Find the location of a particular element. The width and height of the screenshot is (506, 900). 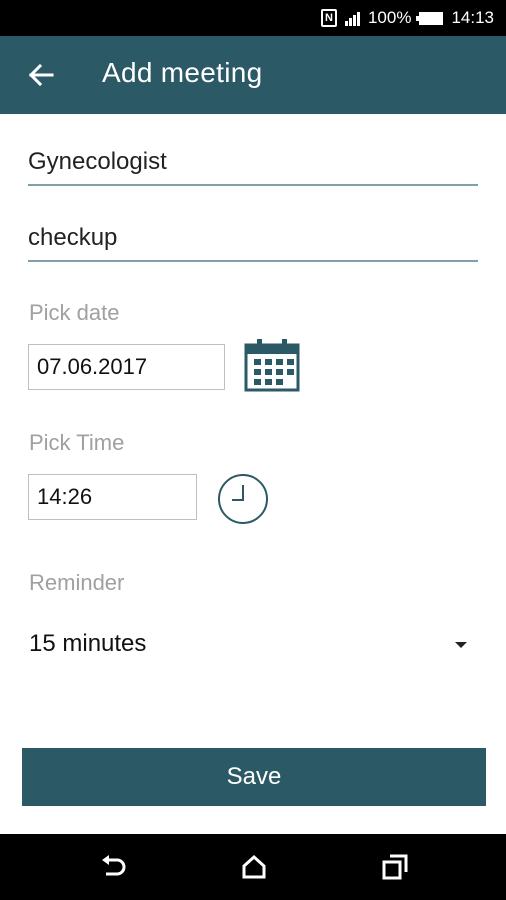

back-arrow-icon is located at coordinates (41, 75).